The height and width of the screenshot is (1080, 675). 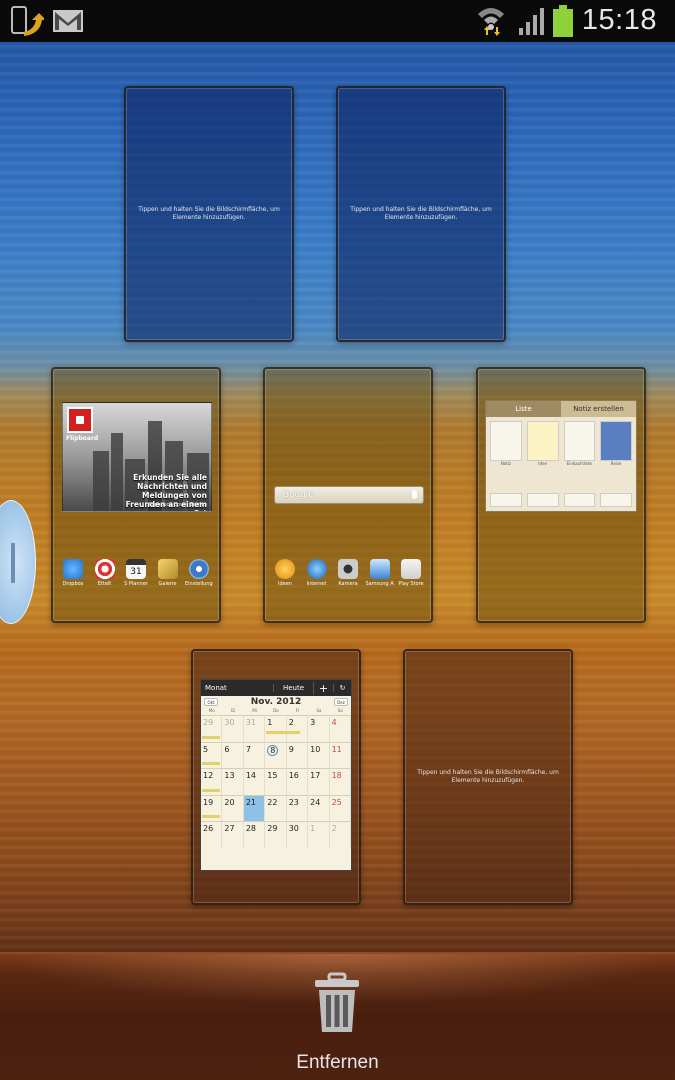 I want to click on calendar-day: 31, so click(x=254, y=728).